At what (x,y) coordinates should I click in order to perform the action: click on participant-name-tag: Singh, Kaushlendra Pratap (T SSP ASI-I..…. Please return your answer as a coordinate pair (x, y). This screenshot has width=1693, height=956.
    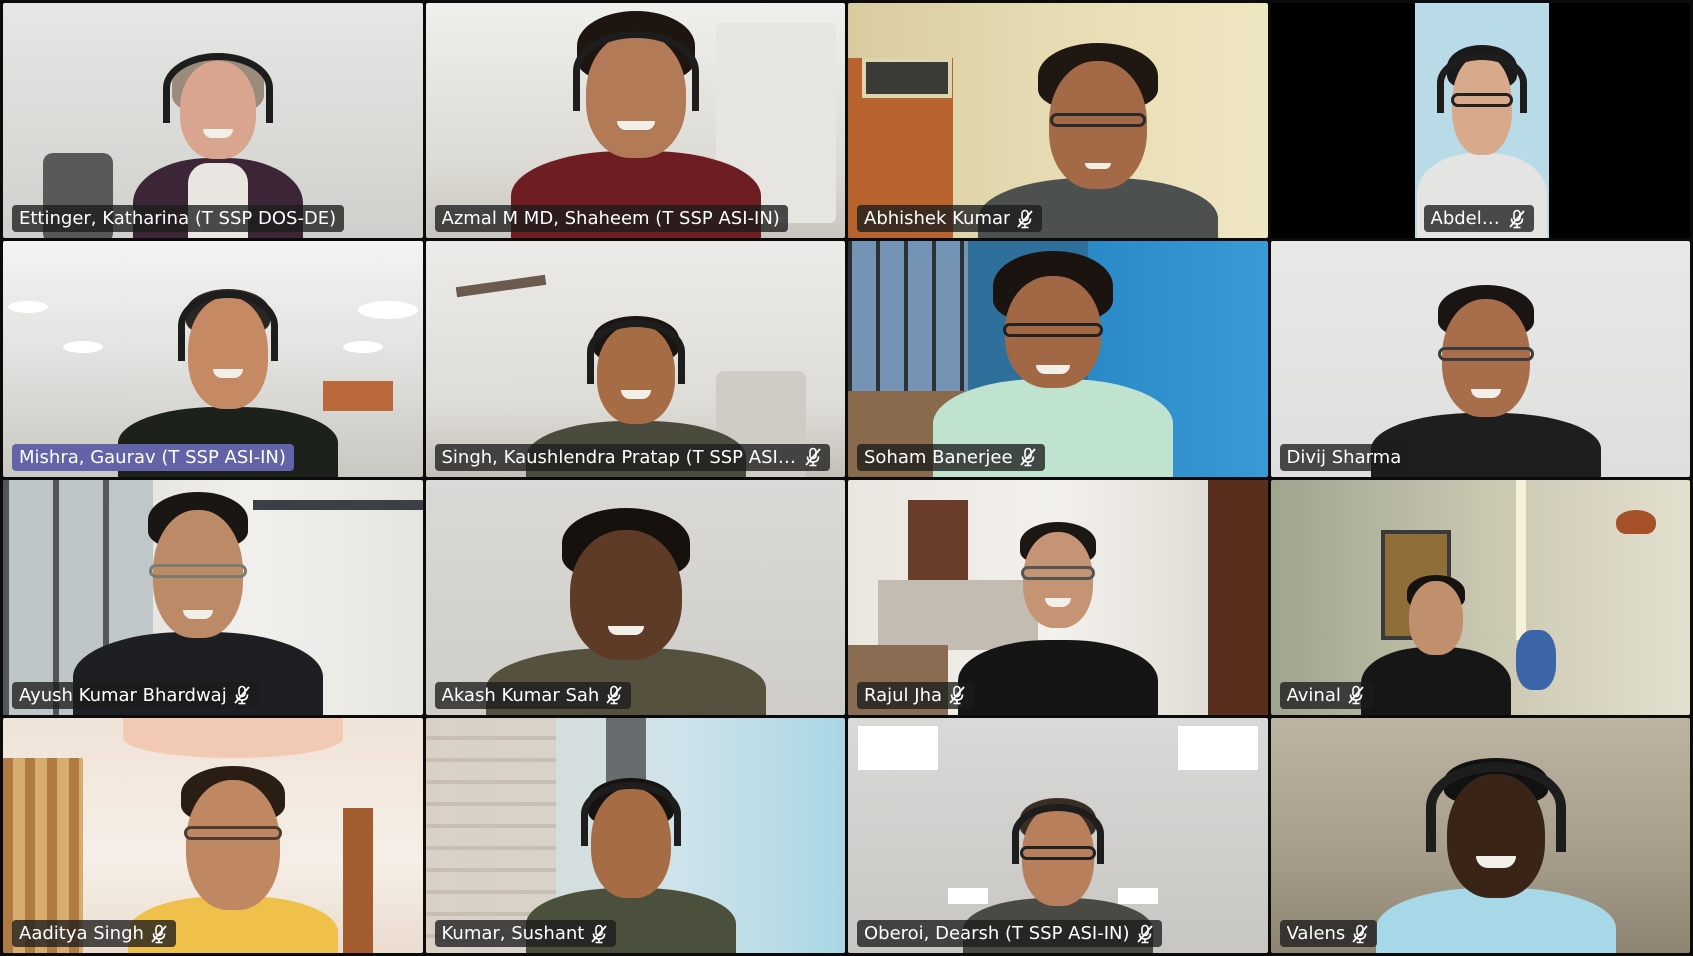
    Looking at the image, I should click on (632, 457).